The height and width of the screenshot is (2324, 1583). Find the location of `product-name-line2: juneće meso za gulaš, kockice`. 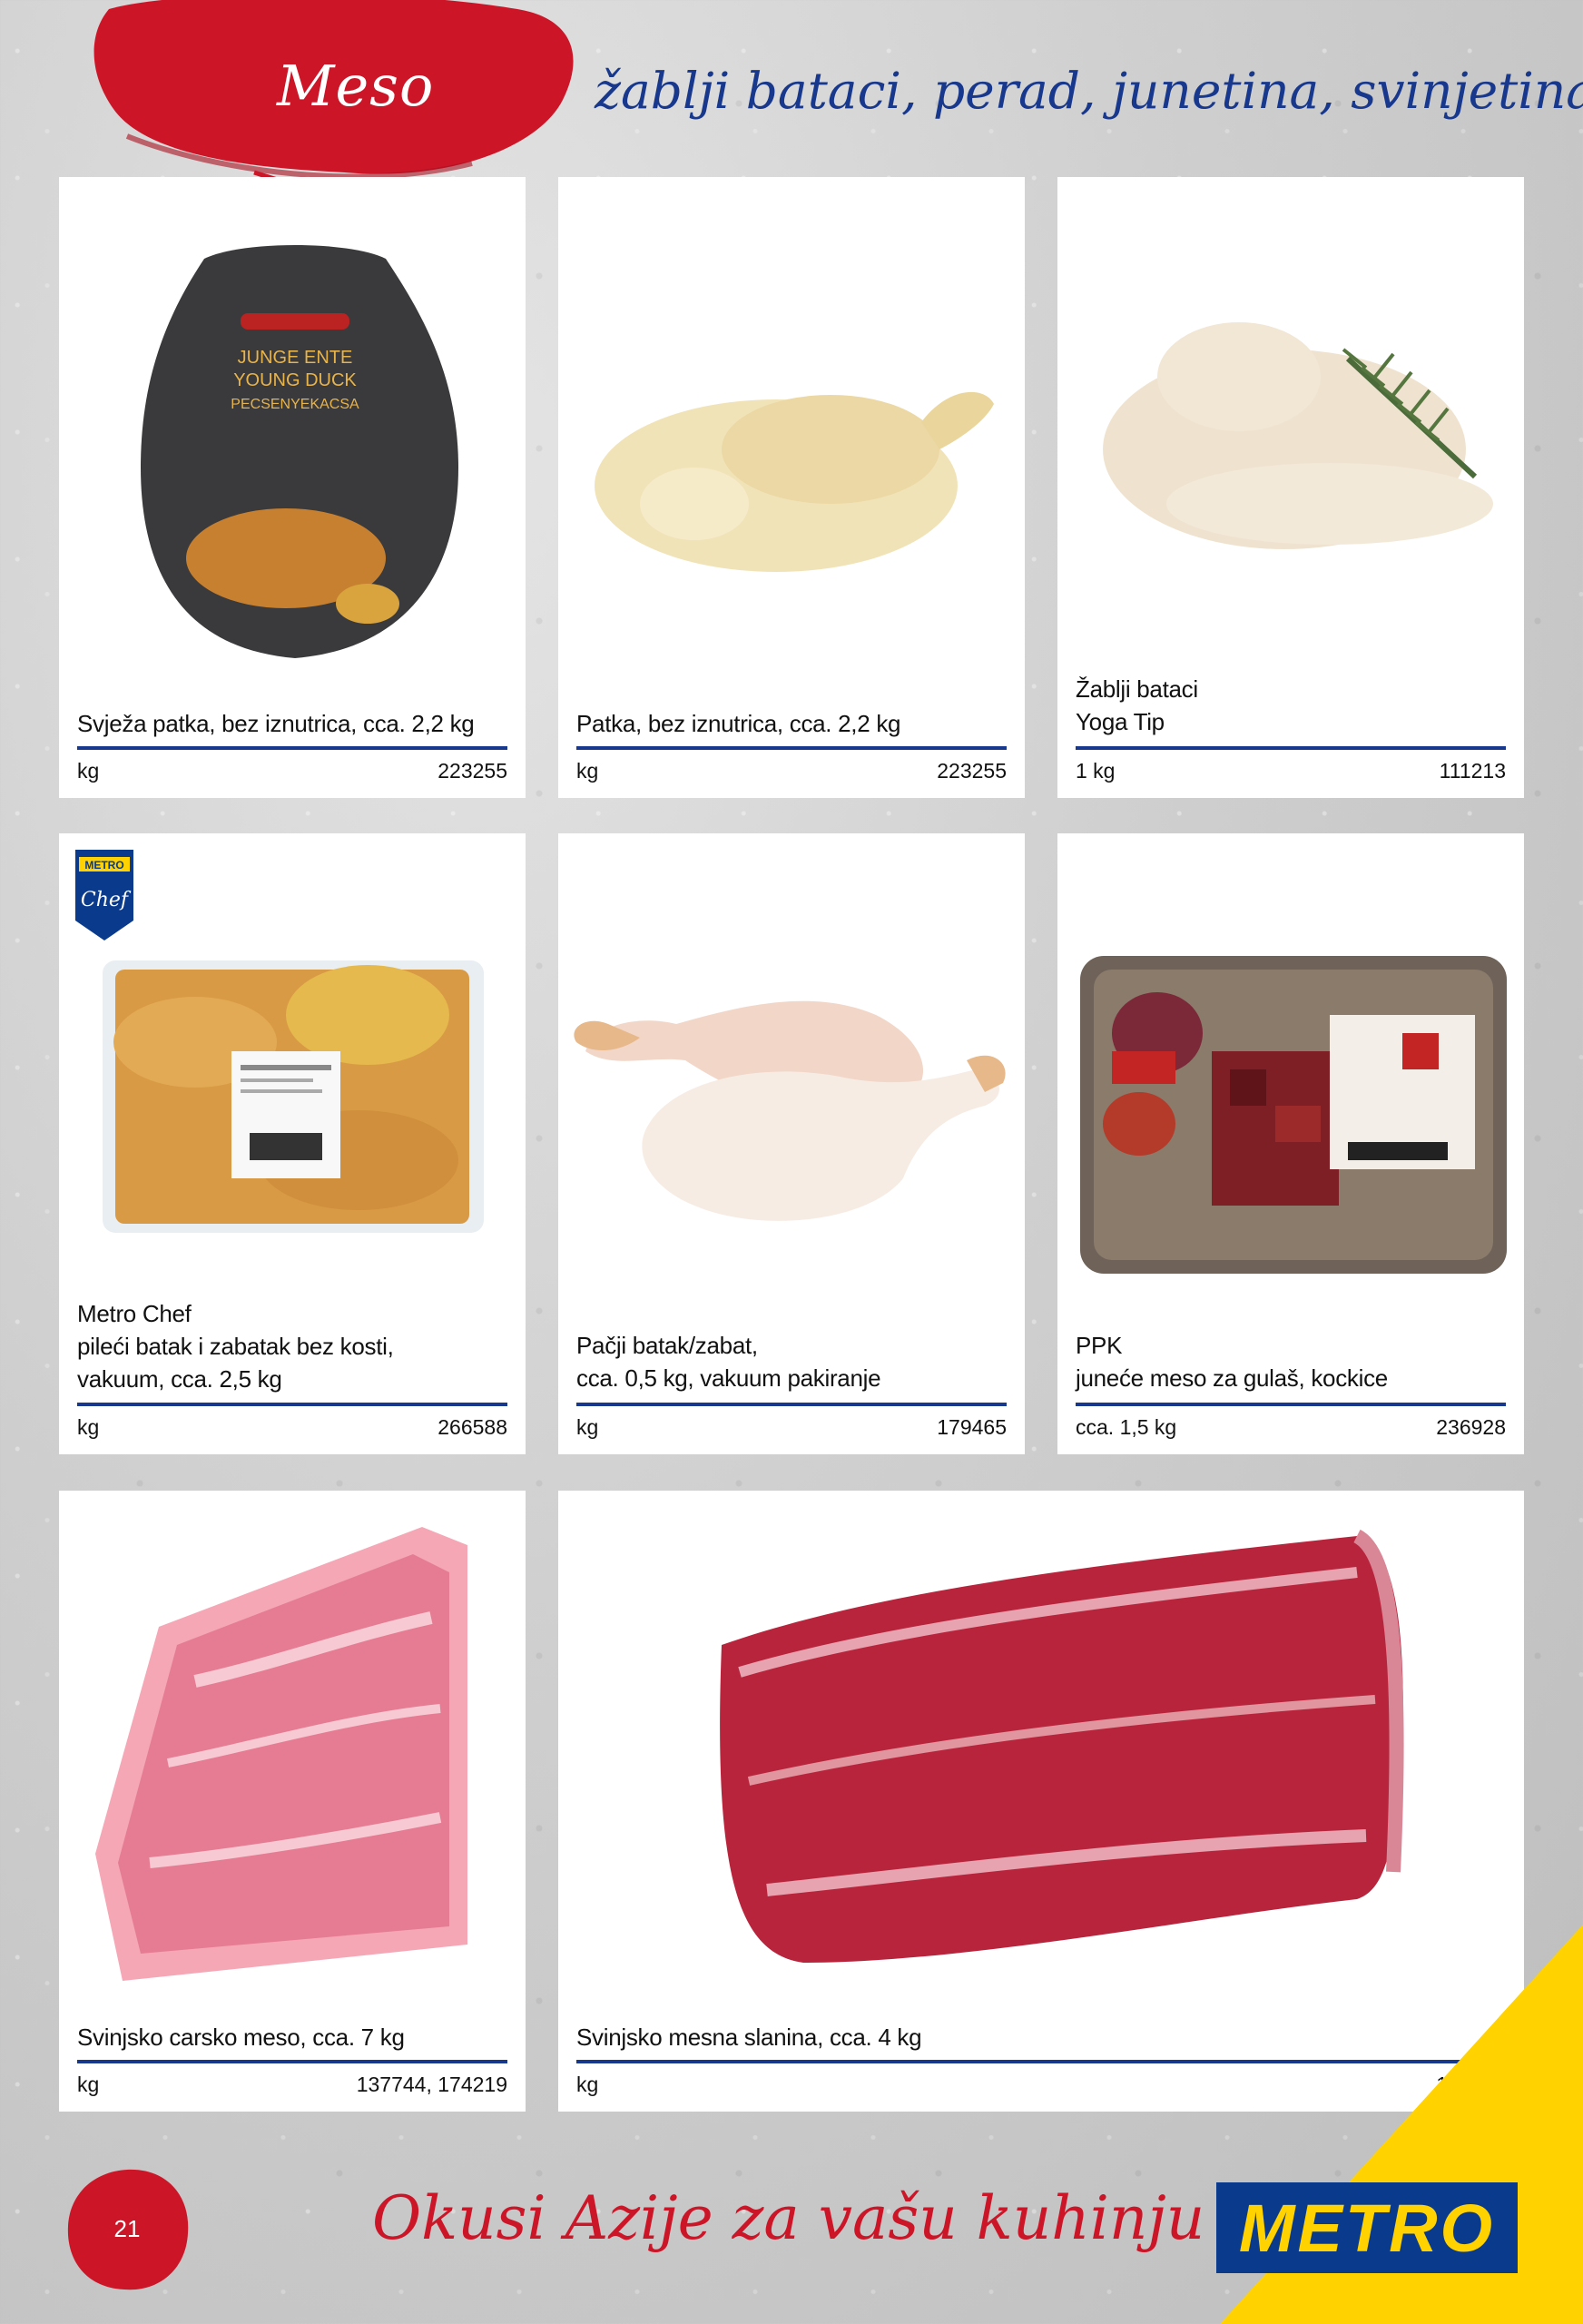

product-name-line2: juneće meso za gulaš, kockice is located at coordinates (1232, 1378).